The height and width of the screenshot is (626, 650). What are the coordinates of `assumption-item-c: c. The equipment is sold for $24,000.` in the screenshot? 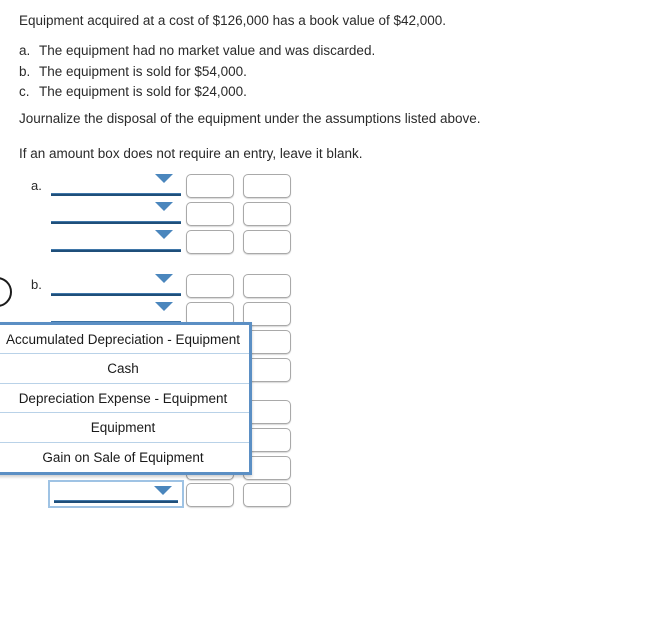 It's located at (197, 92).